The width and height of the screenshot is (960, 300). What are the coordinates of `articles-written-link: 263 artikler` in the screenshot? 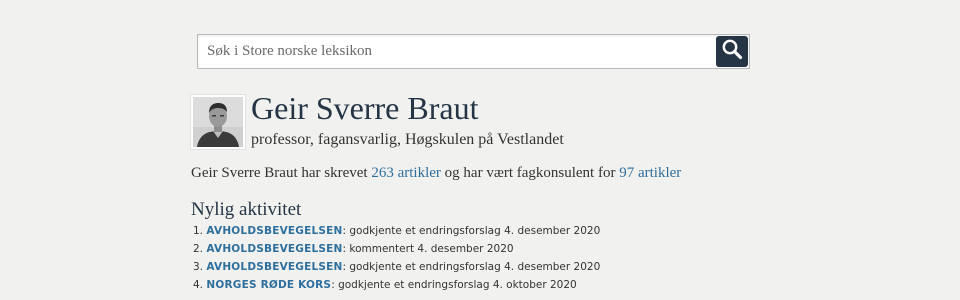 It's located at (406, 173).